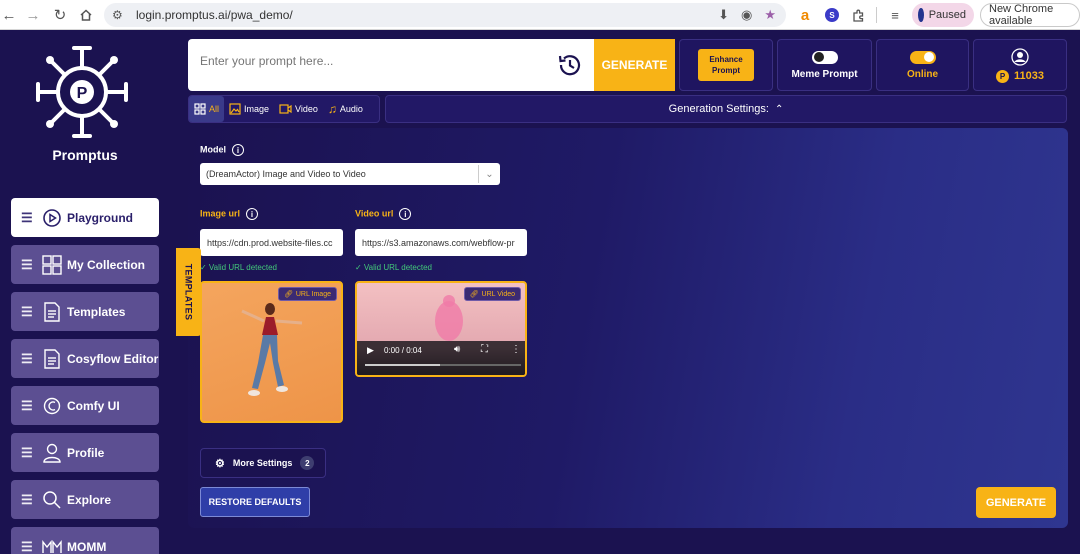 The height and width of the screenshot is (554, 1080). What do you see at coordinates (286, 174) in the screenshot?
I see `model-select-value: (DreamActor) Image and Video to Video` at bounding box center [286, 174].